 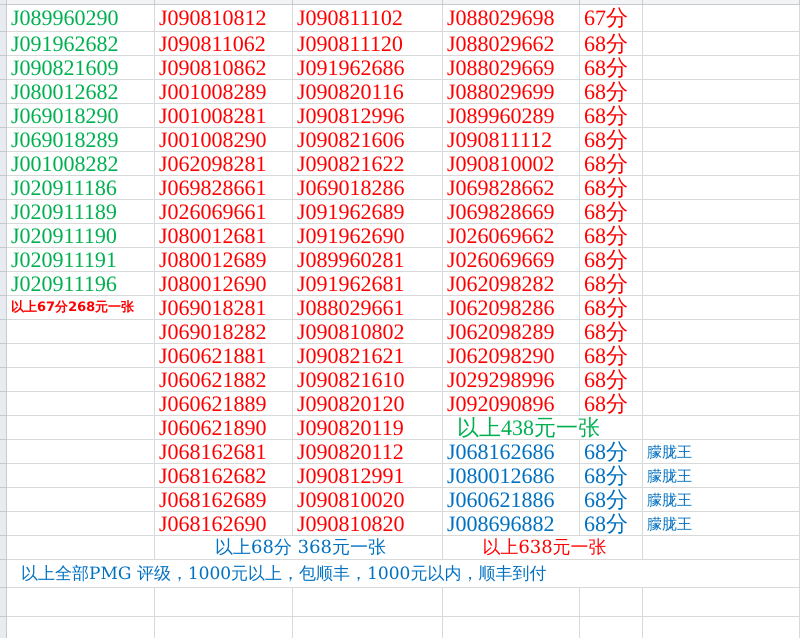 I want to click on table-cell: J069018282, so click(x=213, y=332).